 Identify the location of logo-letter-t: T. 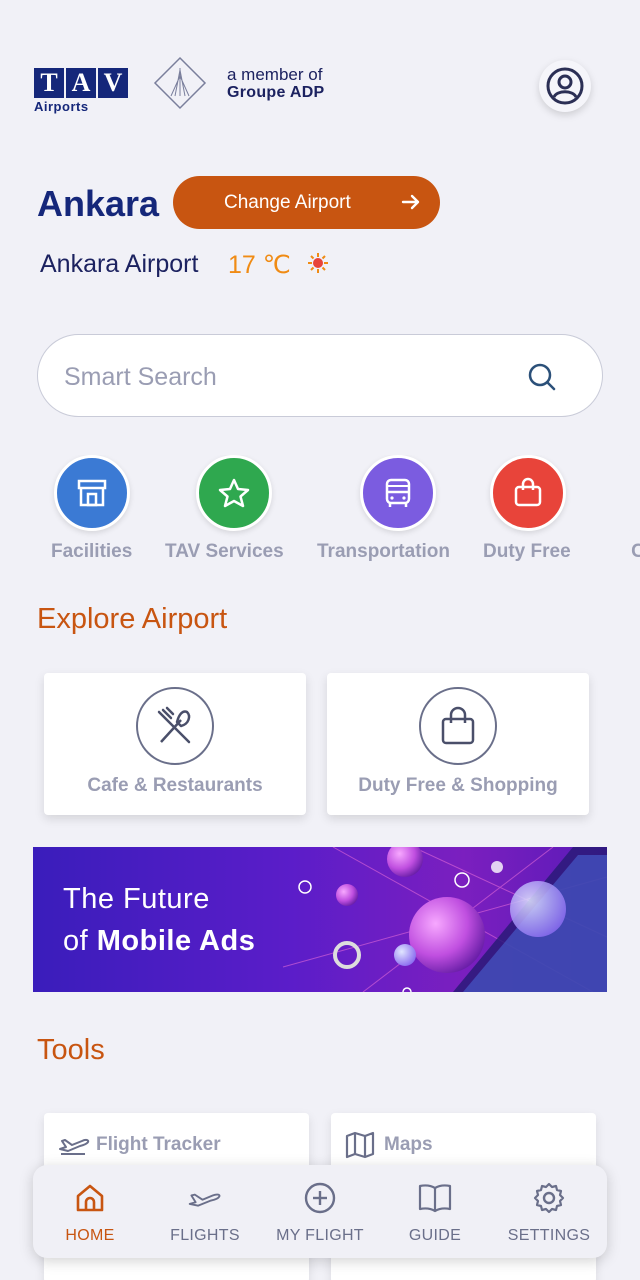
(49, 83).